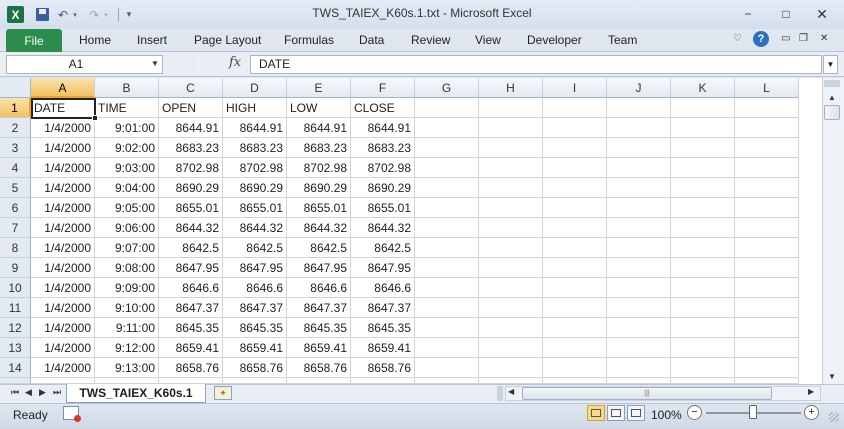  What do you see at coordinates (63, 88) in the screenshot?
I see `column-header-a: A` at bounding box center [63, 88].